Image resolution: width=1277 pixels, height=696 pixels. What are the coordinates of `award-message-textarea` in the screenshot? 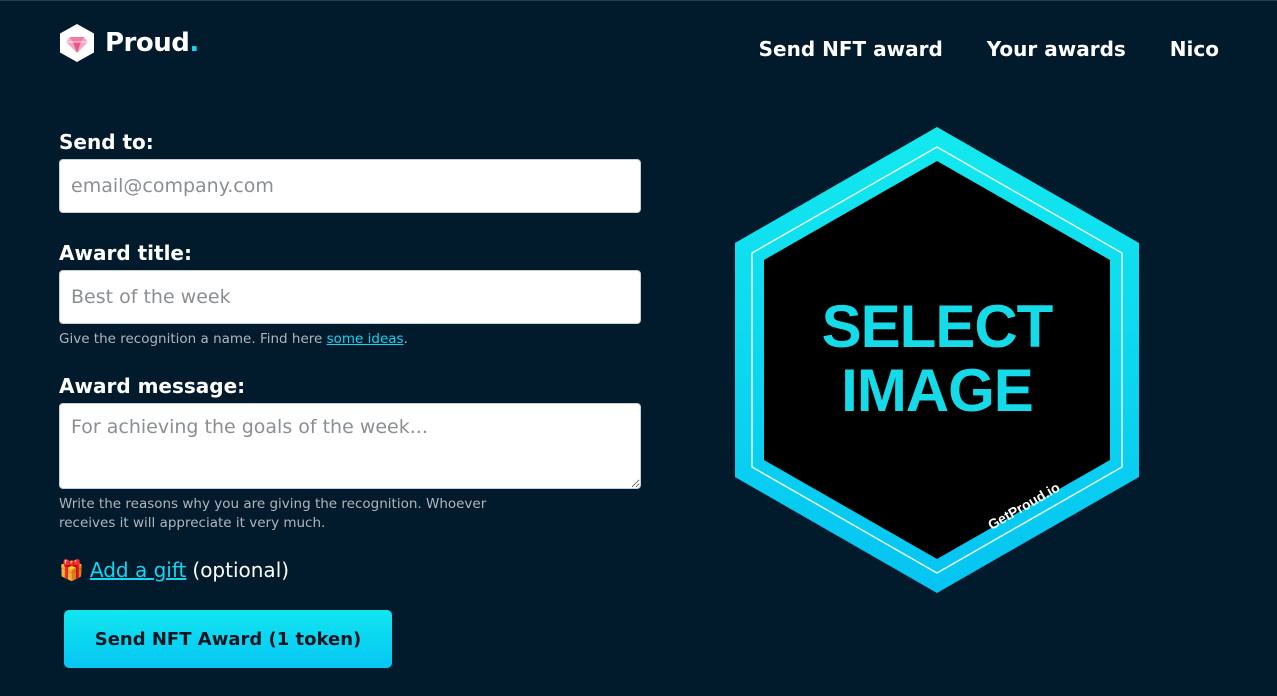 It's located at (350, 446).